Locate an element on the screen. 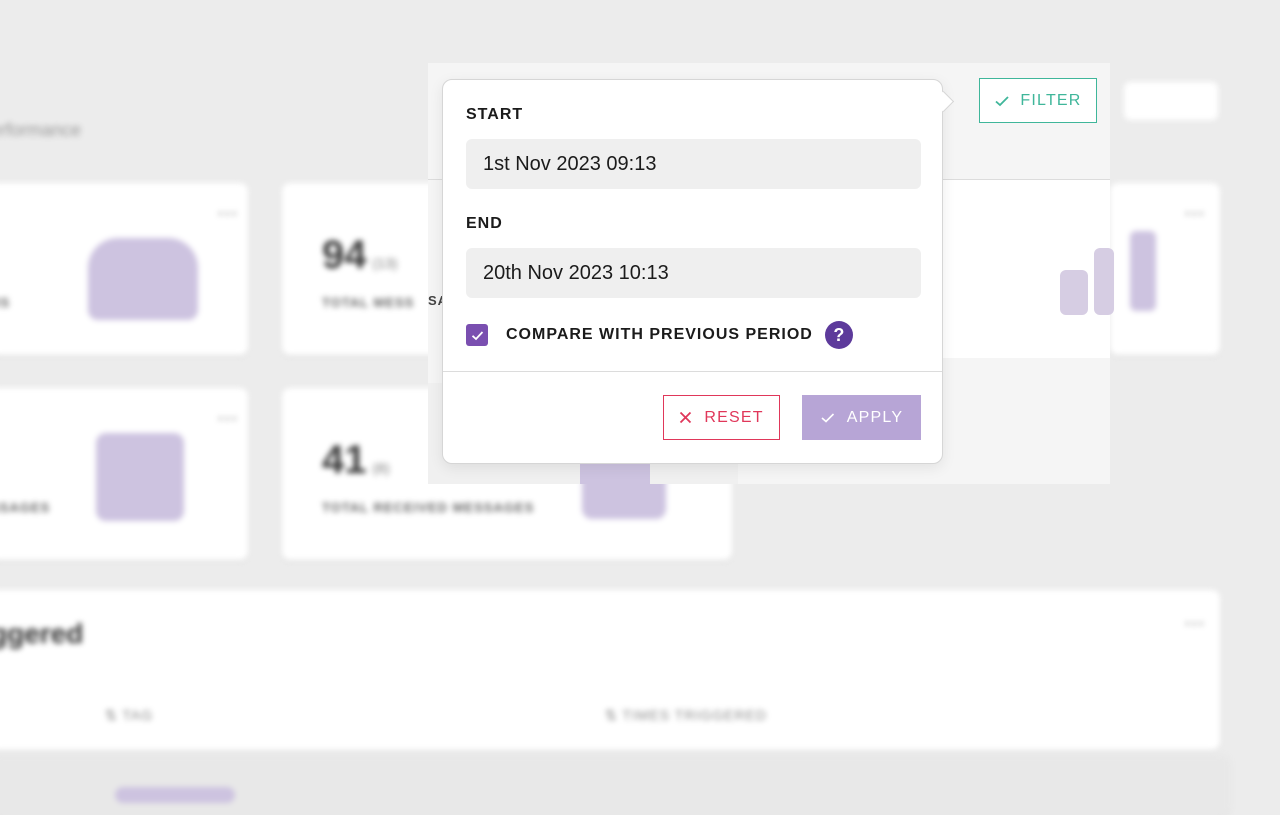 This screenshot has width=1280, height=815. start-date-input is located at coordinates (693, 164).